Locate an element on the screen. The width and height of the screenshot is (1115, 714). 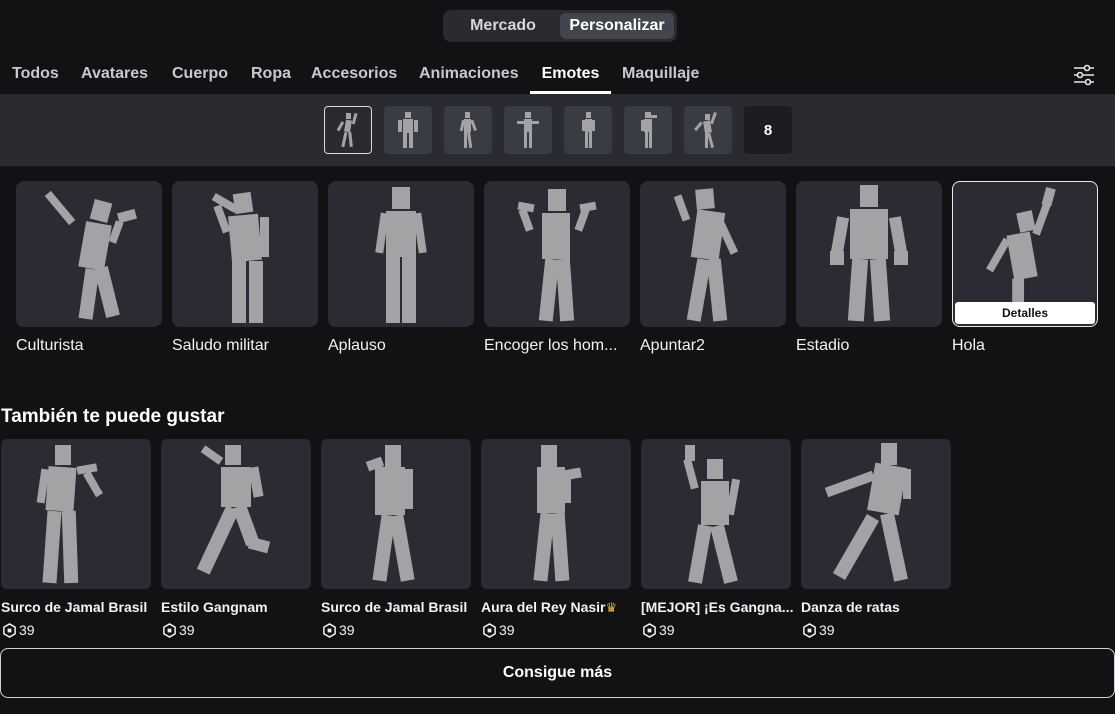
tab-avatares: Avatares is located at coordinates (114, 77).